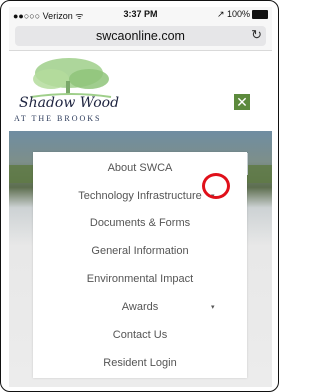  What do you see at coordinates (69, 103) in the screenshot?
I see `logo-script: Shadow Wood` at bounding box center [69, 103].